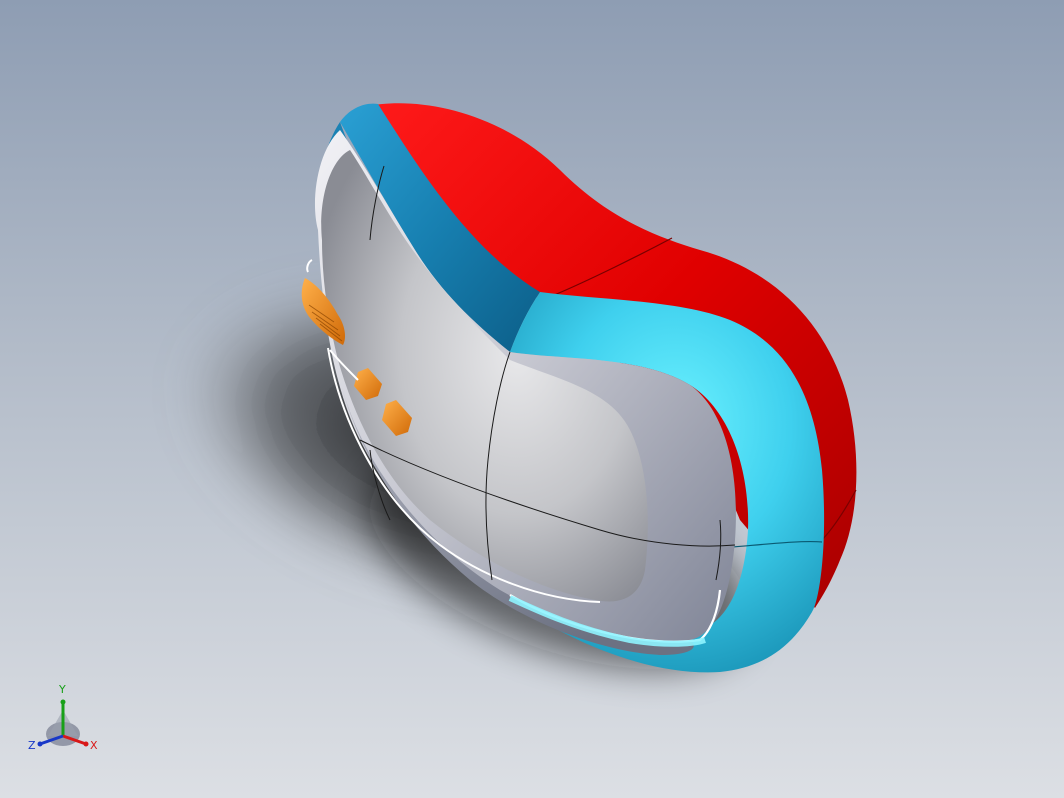  What do you see at coordinates (64, 719) in the screenshot?
I see `axis-triad: Y X Z` at bounding box center [64, 719].